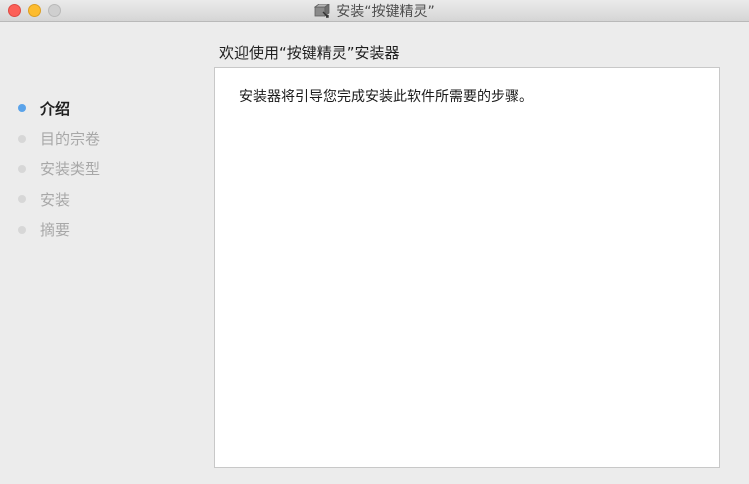  What do you see at coordinates (385, 12) in the screenshot?
I see `window-title: 安装“按键精灵”` at bounding box center [385, 12].